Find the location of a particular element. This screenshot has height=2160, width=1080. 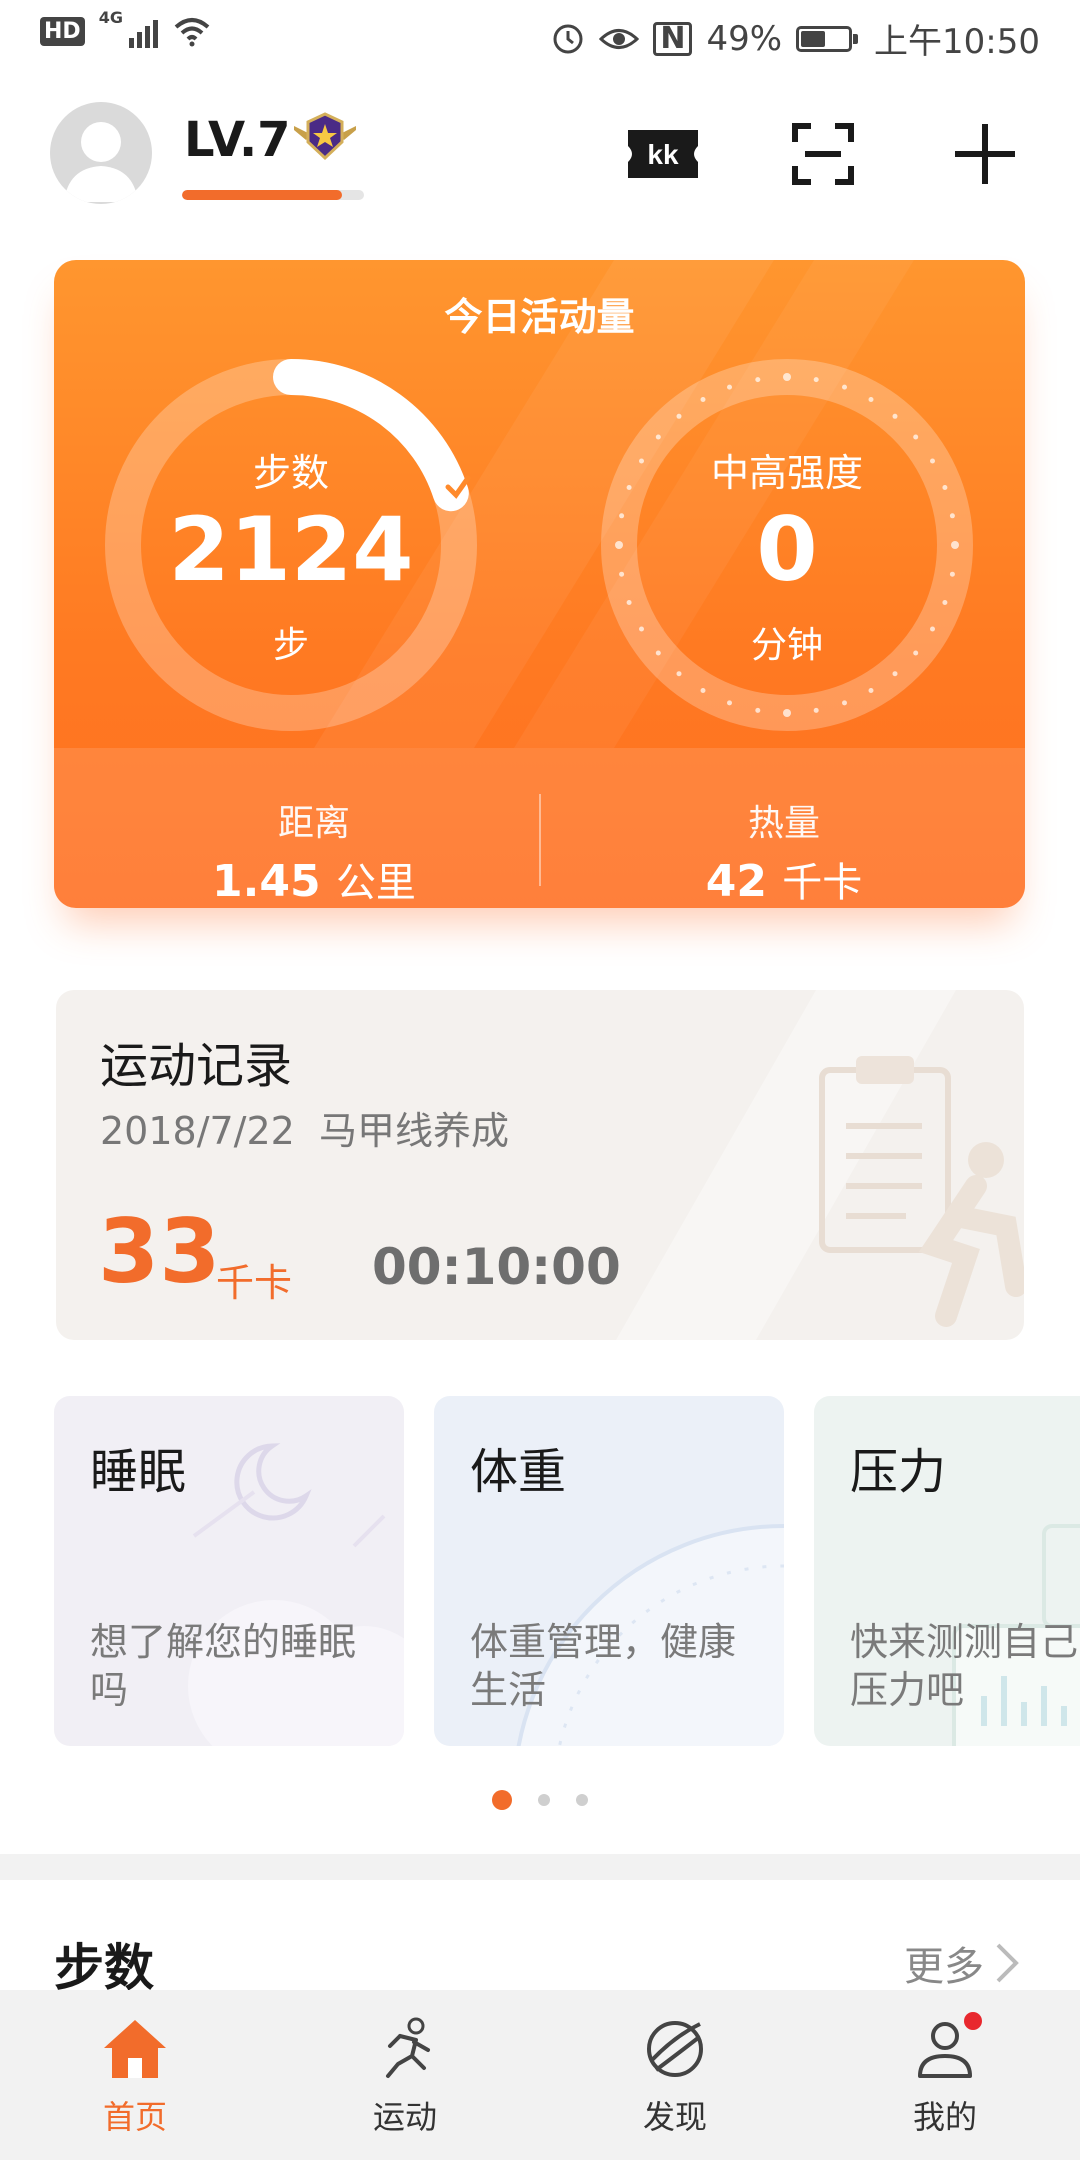

more-link: 更多 is located at coordinates (962, 1963).